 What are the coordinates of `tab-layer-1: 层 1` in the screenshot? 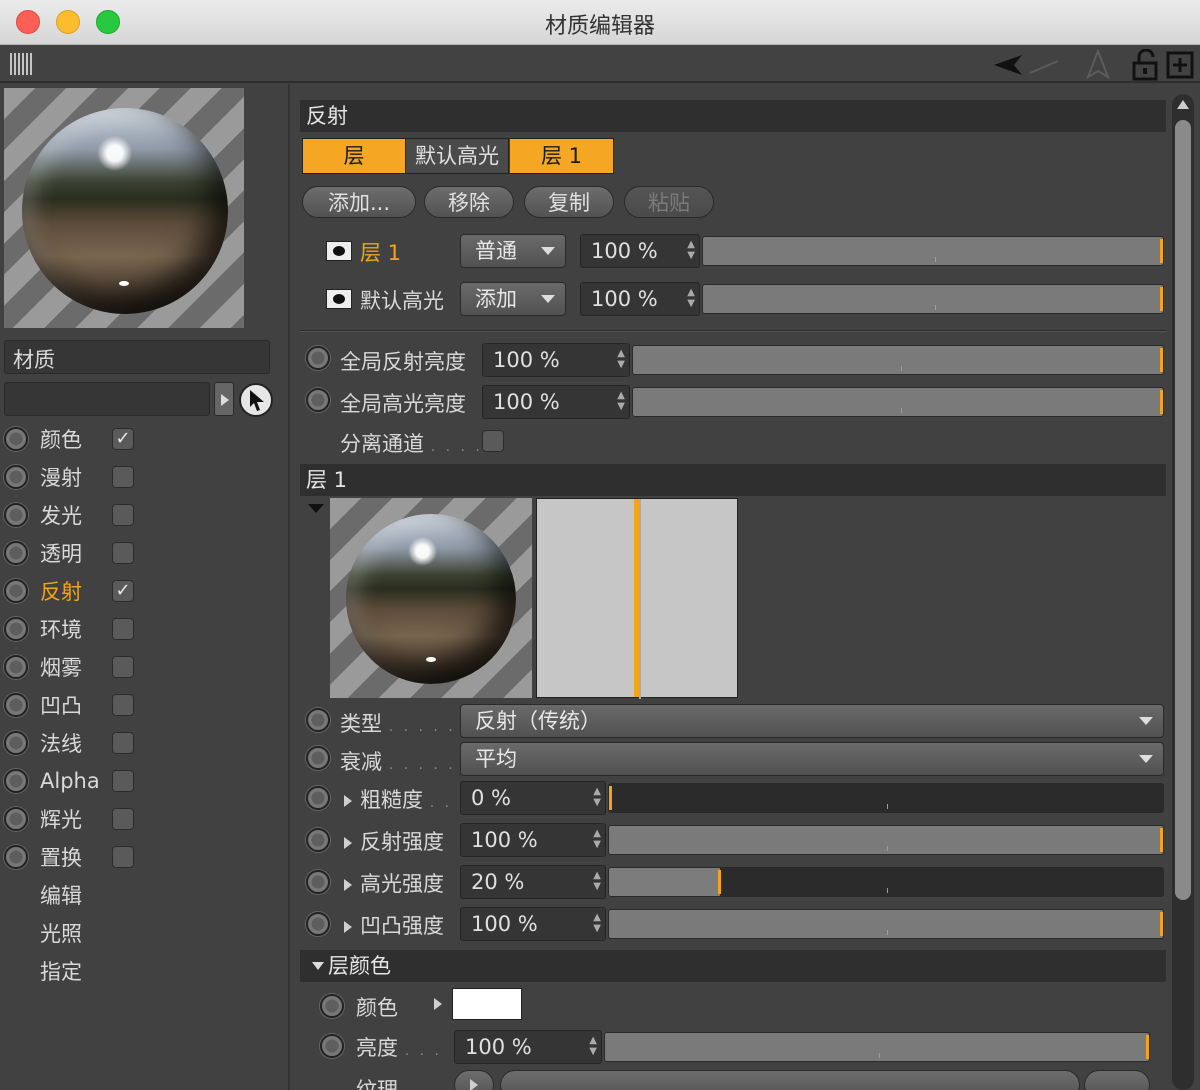 It's located at (561, 156).